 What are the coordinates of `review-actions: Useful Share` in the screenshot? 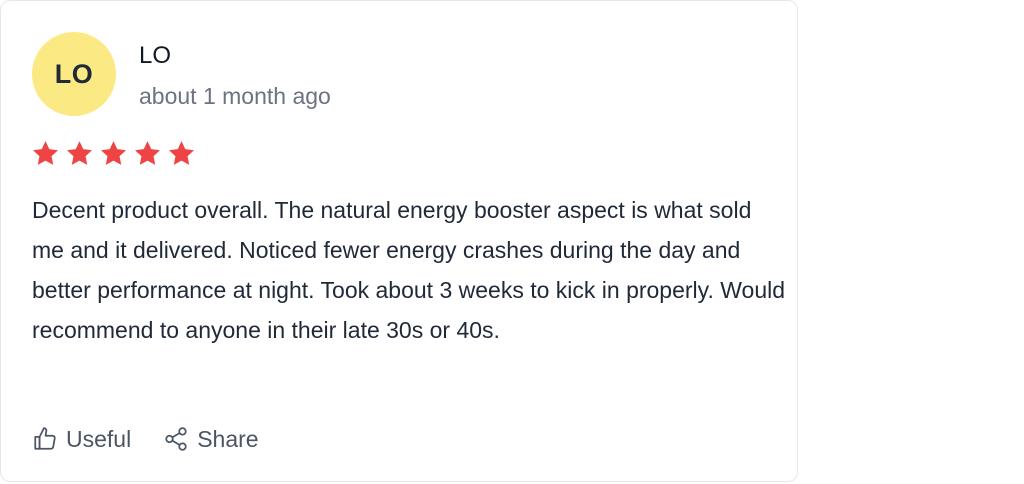 It's located at (145, 439).